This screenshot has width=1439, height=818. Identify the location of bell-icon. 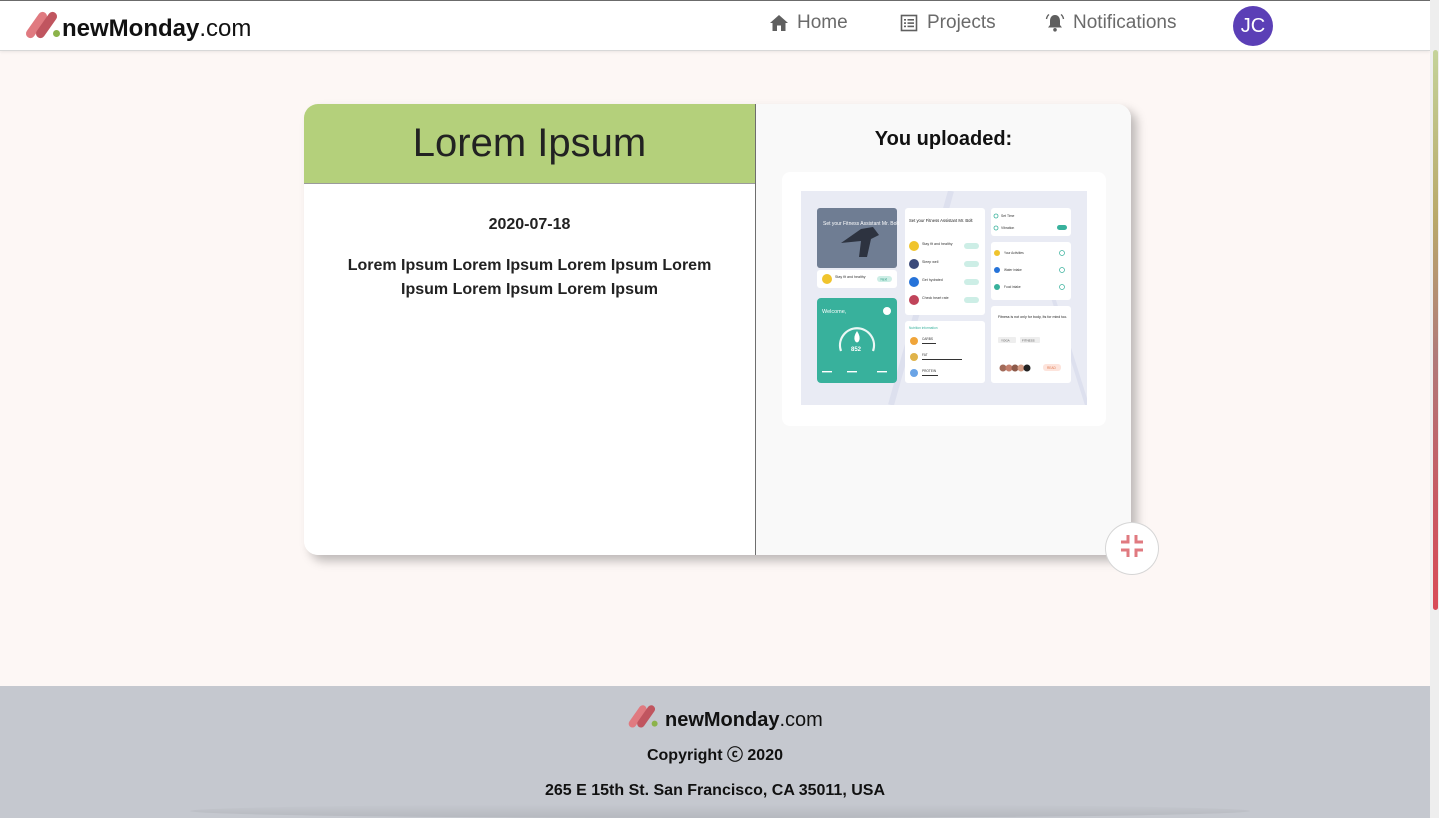
(1055, 23).